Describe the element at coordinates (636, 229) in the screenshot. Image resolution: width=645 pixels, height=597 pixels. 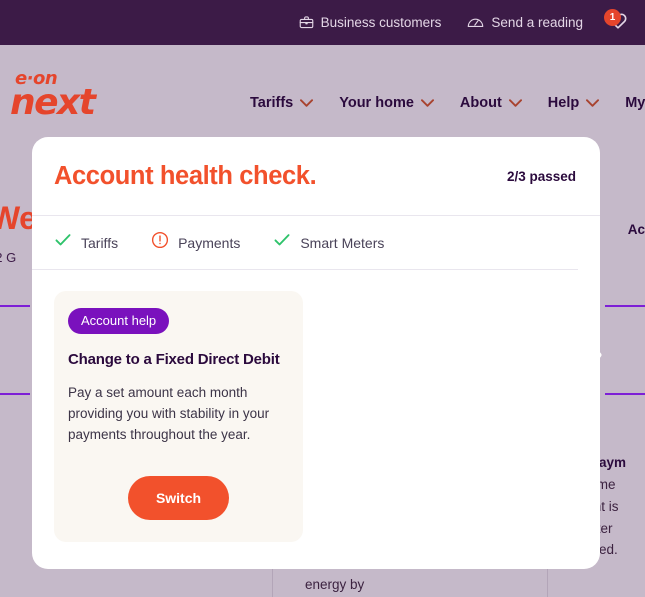
I see `account-section-label: Ac` at that location.